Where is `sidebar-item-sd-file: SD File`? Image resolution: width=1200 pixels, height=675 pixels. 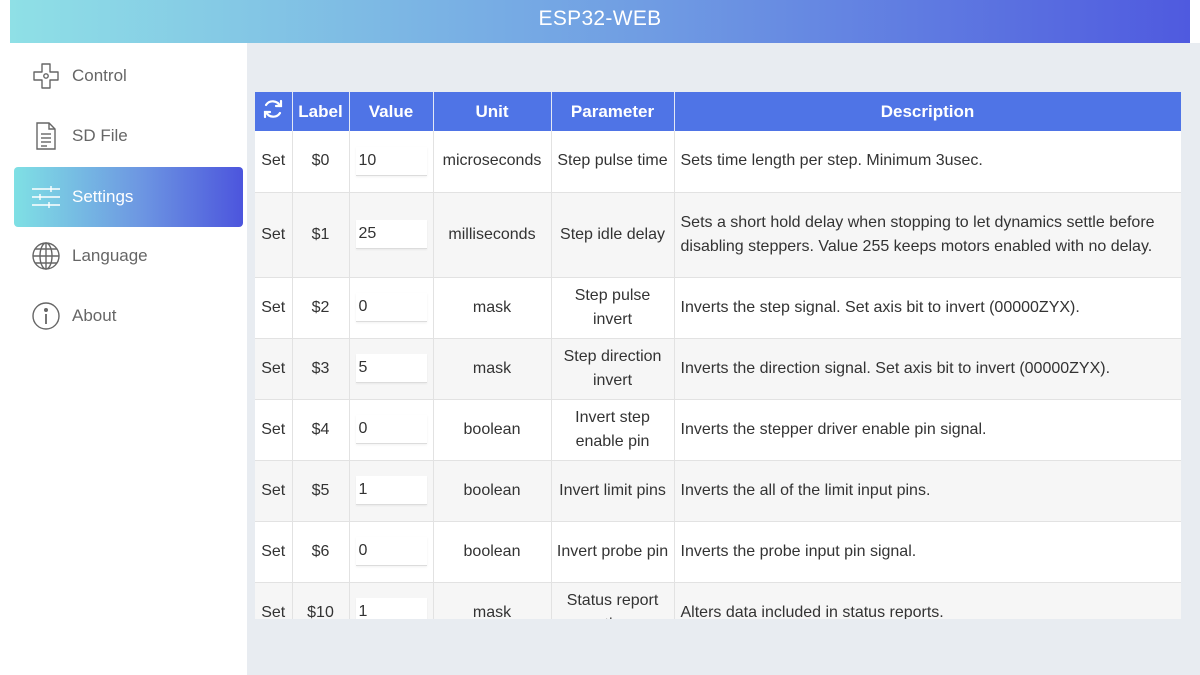 sidebar-item-sd-file: SD File is located at coordinates (128, 136).